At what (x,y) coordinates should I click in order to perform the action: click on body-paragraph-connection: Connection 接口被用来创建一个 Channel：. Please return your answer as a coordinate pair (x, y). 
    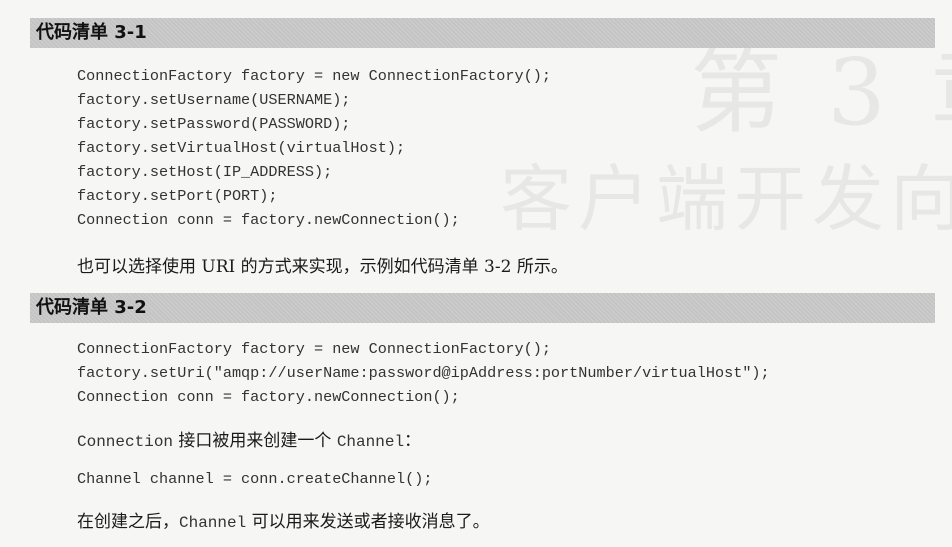
    Looking at the image, I should click on (249, 441).